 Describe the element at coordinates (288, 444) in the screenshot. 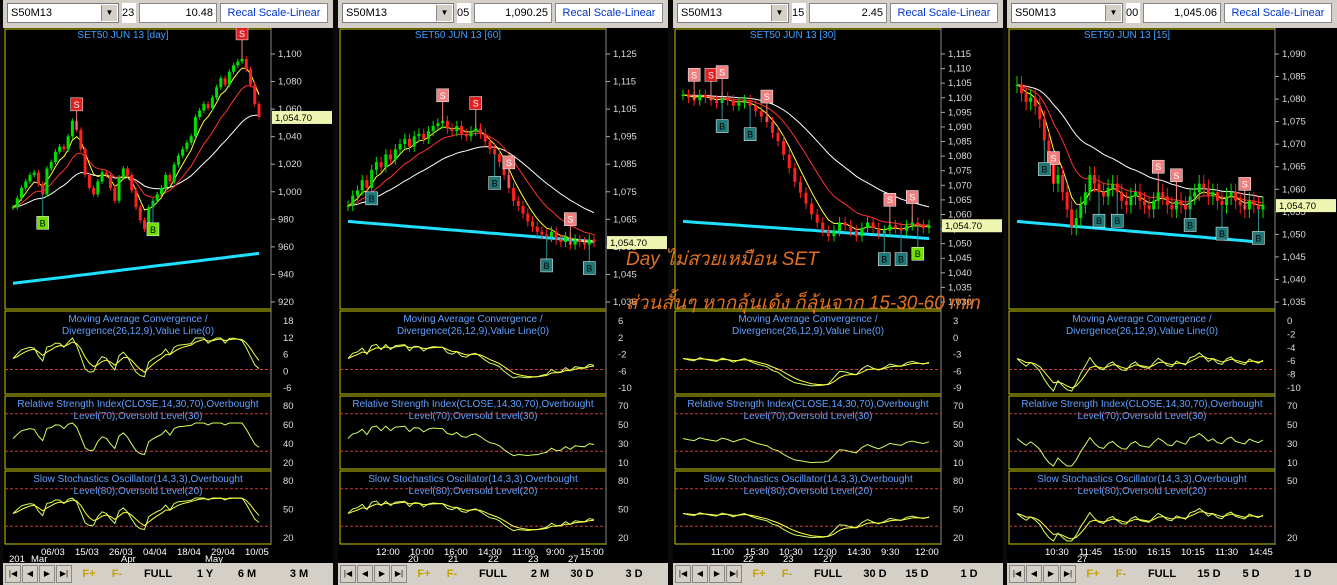

I see `rsi-tick-label: 40` at that location.